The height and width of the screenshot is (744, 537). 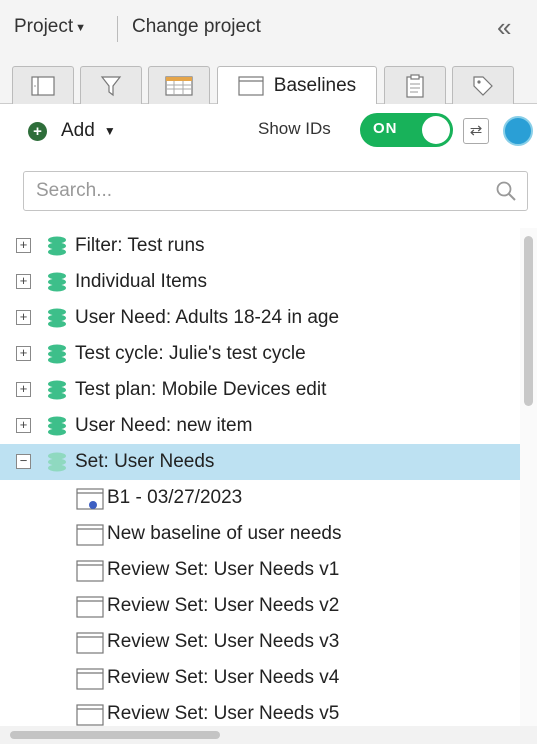 What do you see at coordinates (315, 85) in the screenshot?
I see `tab-baselines-label: Baselines` at bounding box center [315, 85].